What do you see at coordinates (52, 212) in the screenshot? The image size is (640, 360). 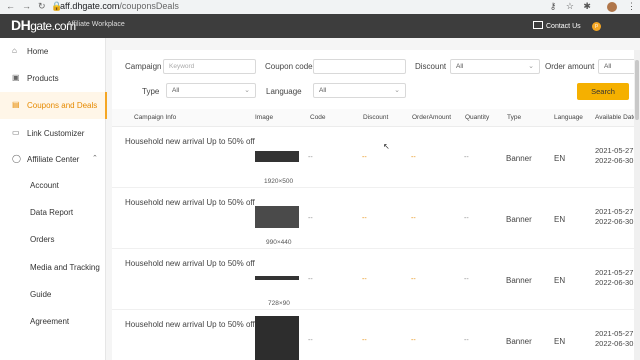 I see `sidebar-subitem-data-report: Data Report` at bounding box center [52, 212].